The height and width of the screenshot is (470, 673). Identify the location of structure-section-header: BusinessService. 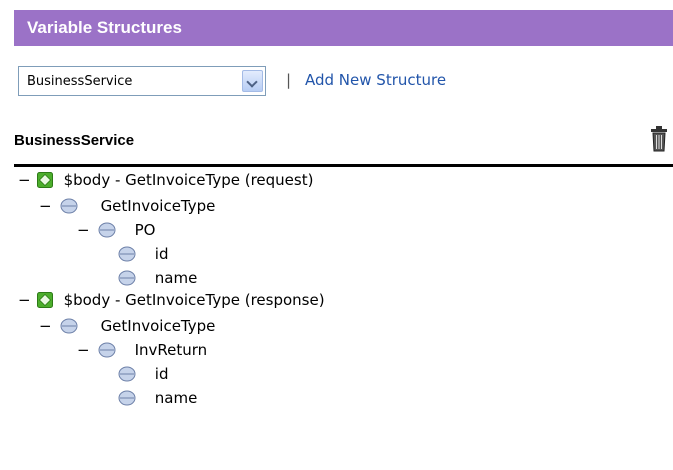
(343, 143).